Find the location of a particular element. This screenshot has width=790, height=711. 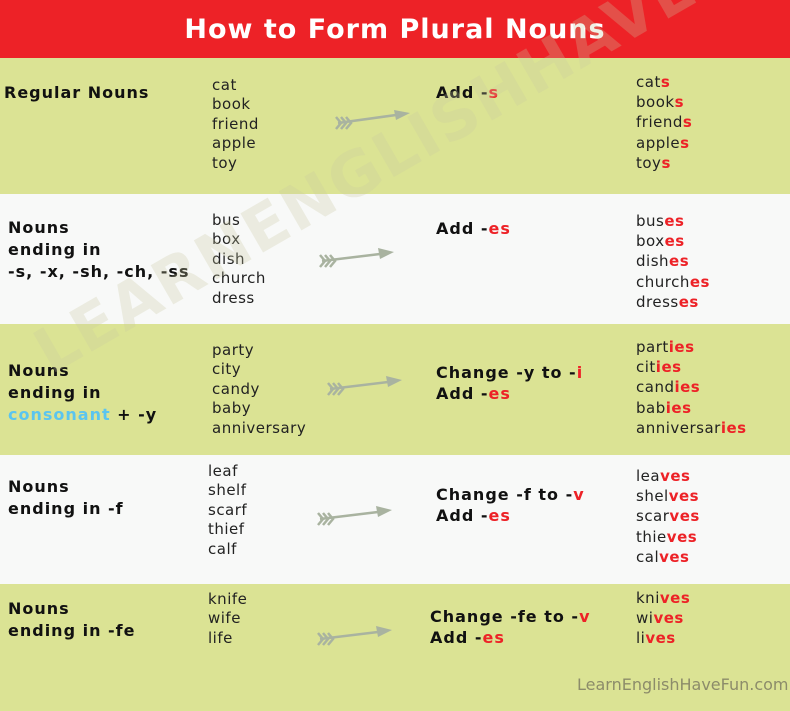

plural-word: friends is located at coordinates (664, 122).